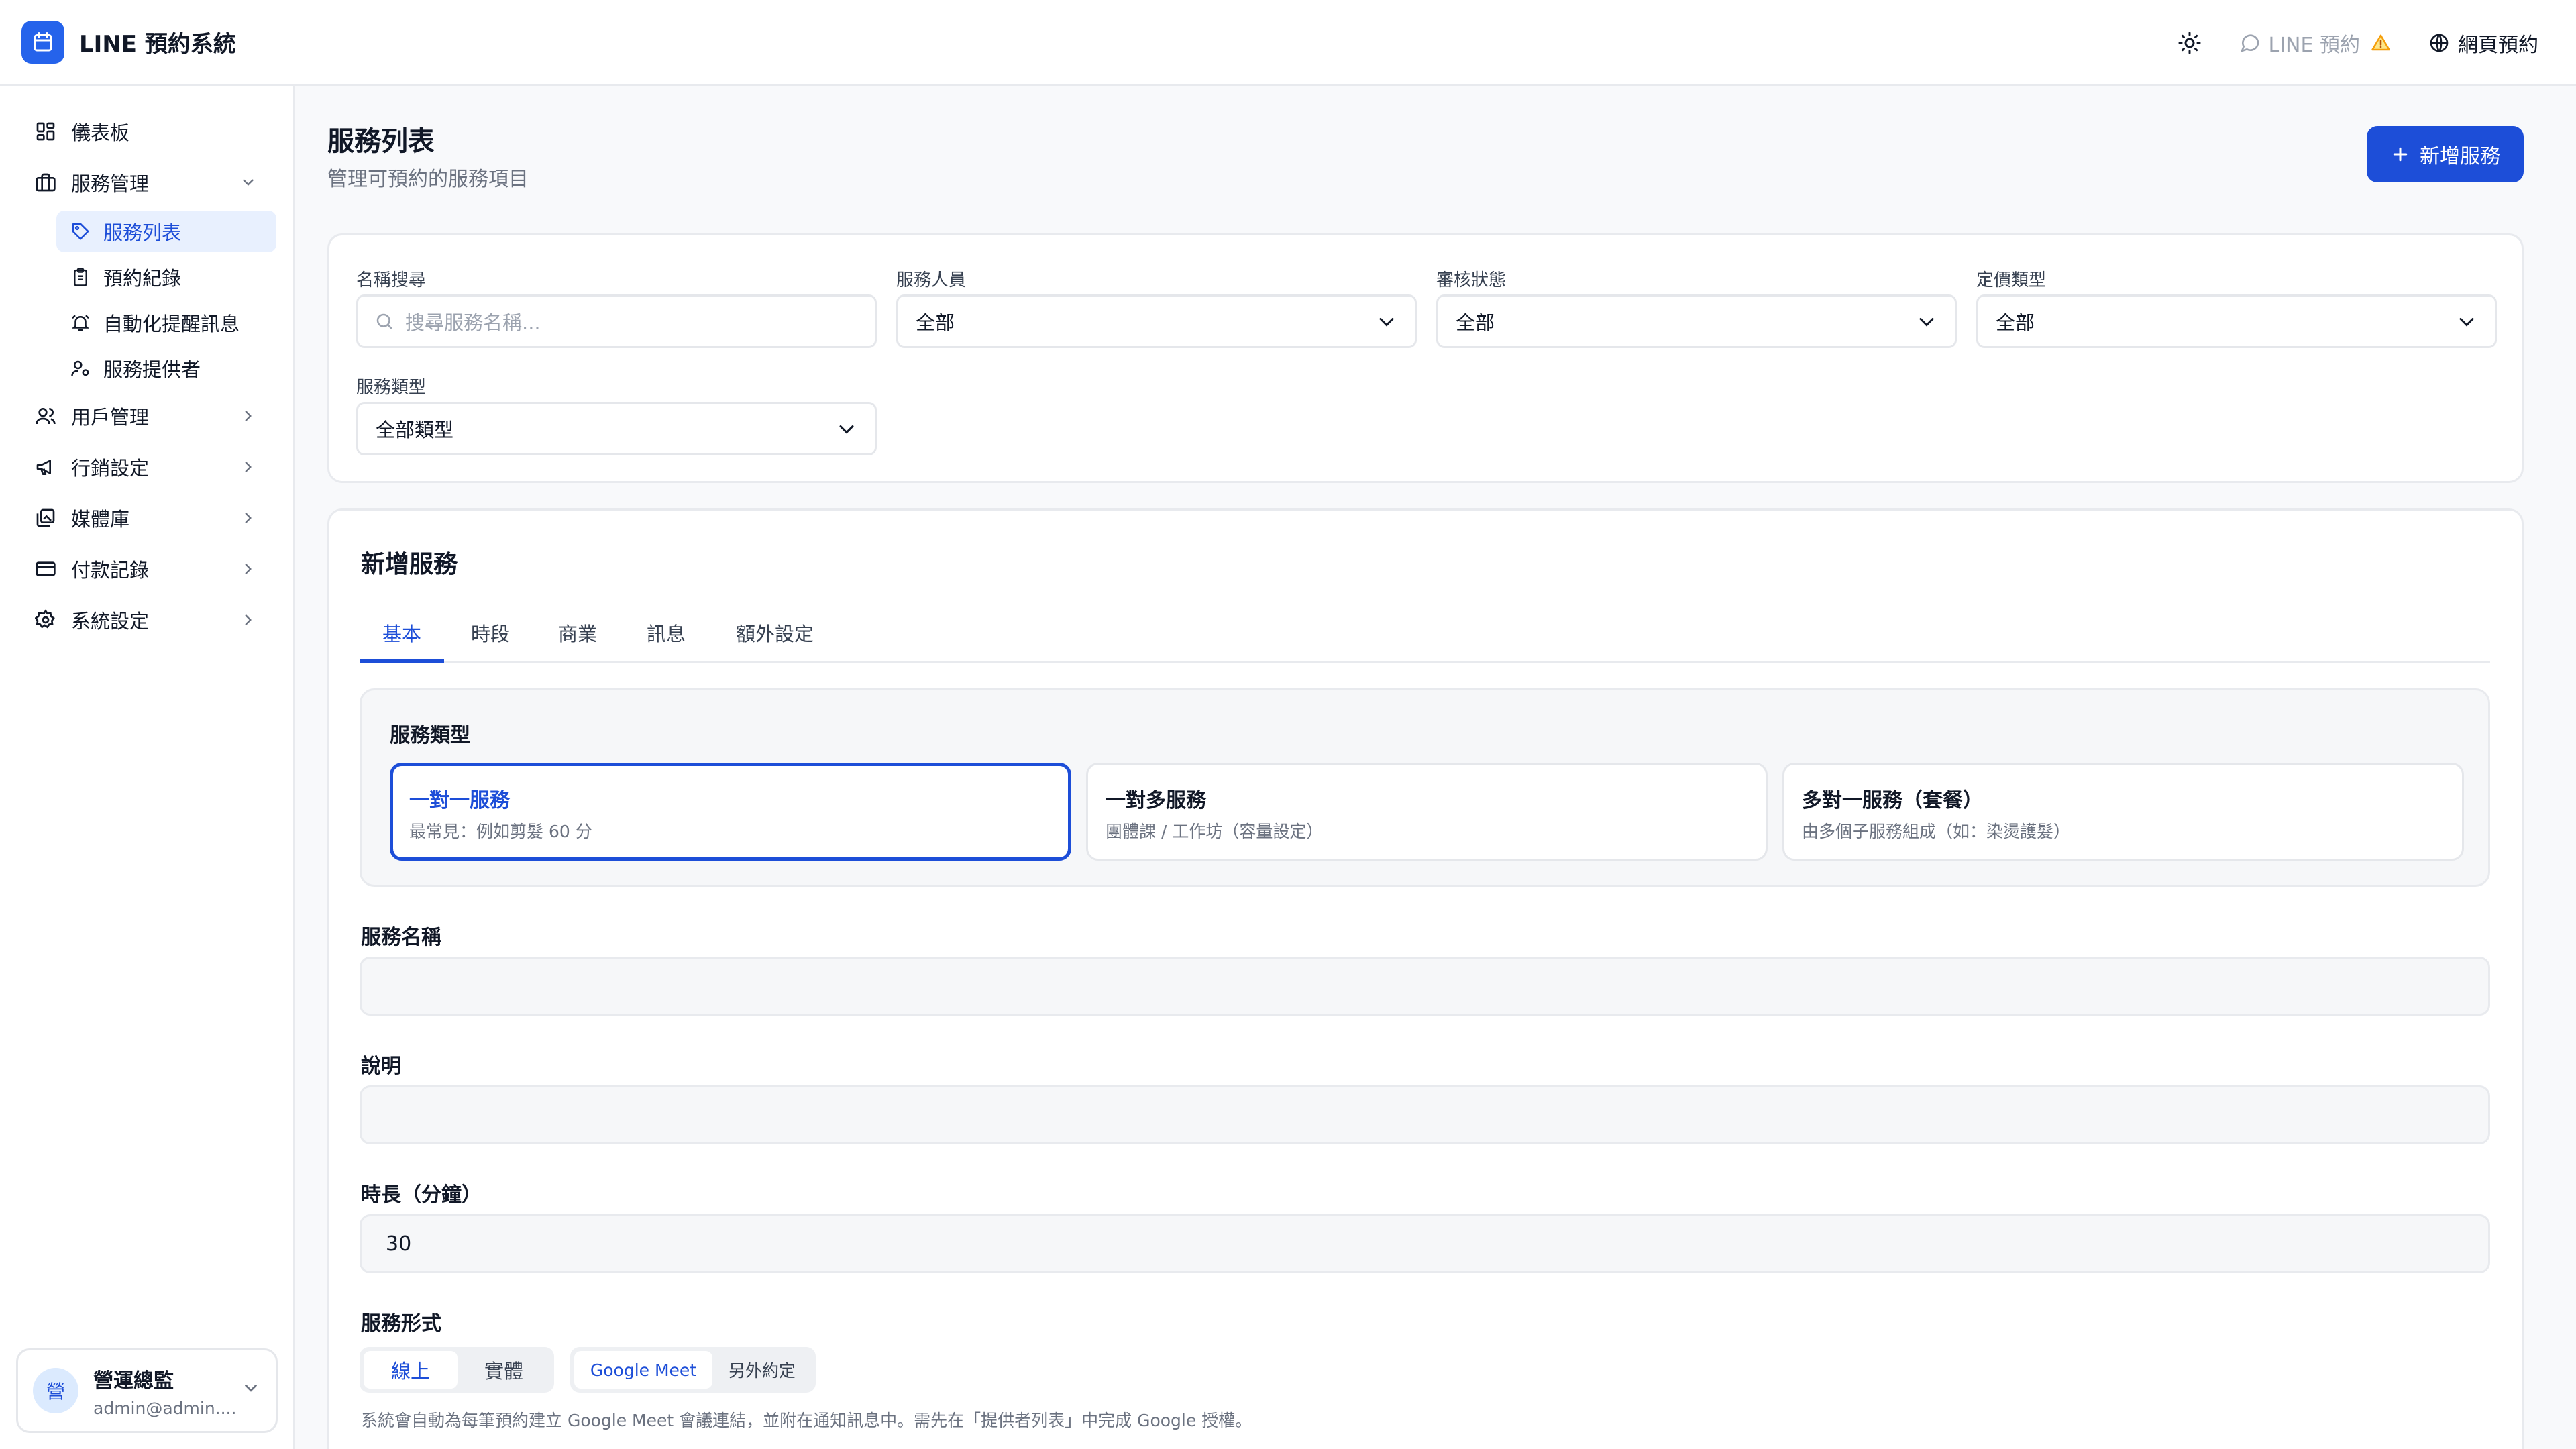 The height and width of the screenshot is (1449, 2576). What do you see at coordinates (2123, 812) in the screenshot?
I see `service-type-package: 多對一服務（套餐） 由多個子服務組成（如：染燙護髮）` at bounding box center [2123, 812].